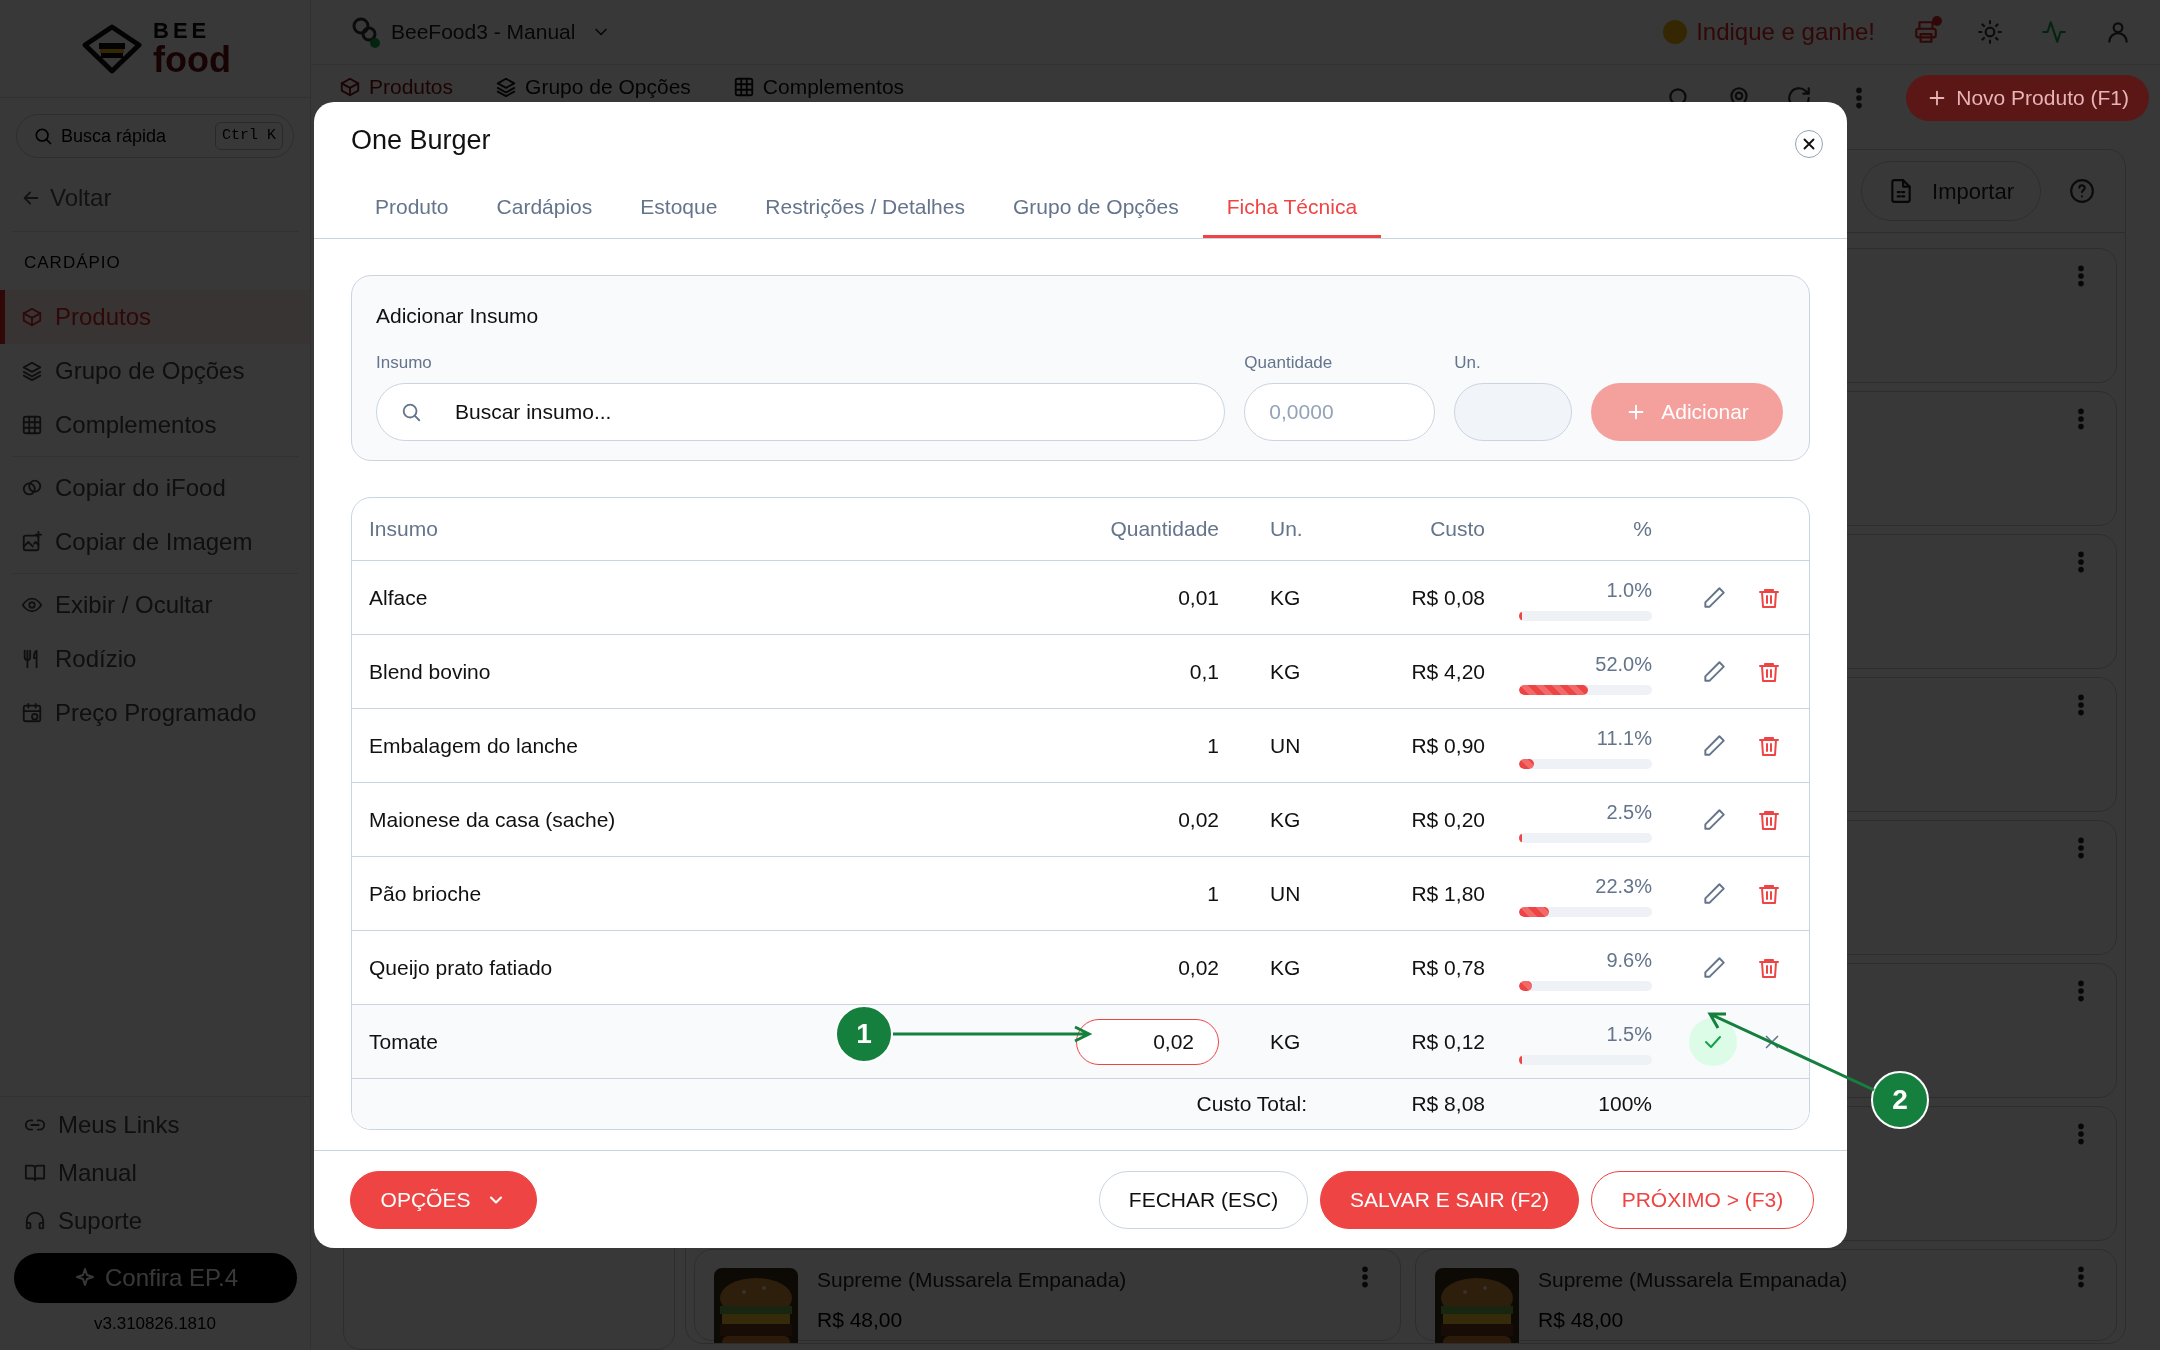 The height and width of the screenshot is (1350, 2160). Describe the element at coordinates (421, 140) in the screenshot. I see `dialog-title: One Burger` at that location.